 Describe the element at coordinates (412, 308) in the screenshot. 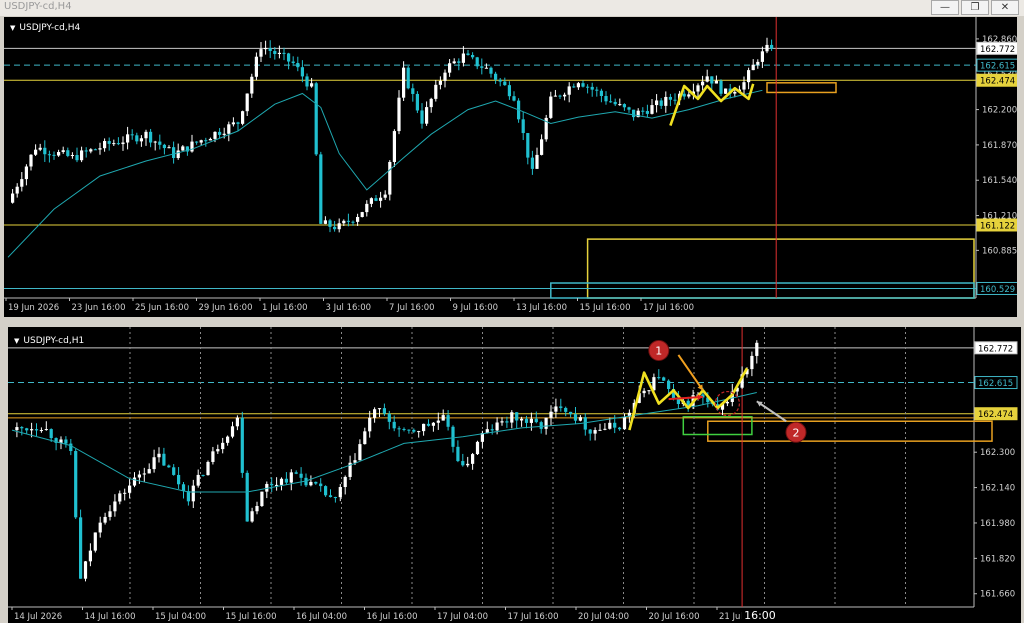

I see `x-tick-label: 7 Jul 16:00` at that location.